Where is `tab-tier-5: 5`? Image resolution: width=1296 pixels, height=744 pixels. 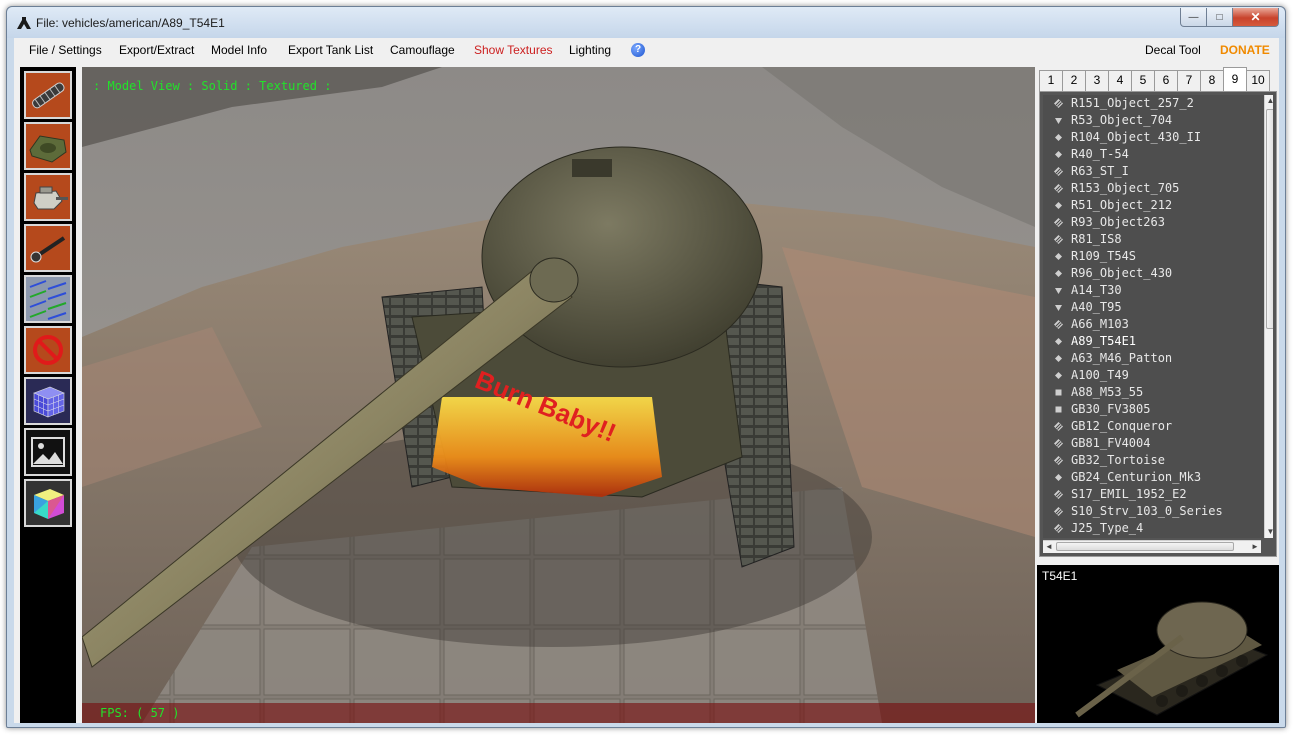
tab-tier-5: 5 is located at coordinates (1143, 80).